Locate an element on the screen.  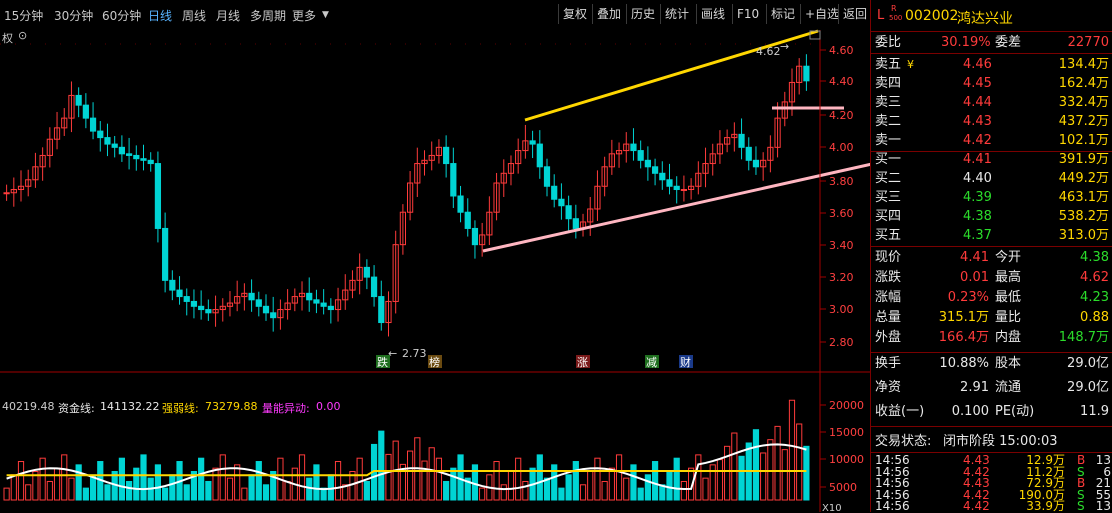
tick-price: 4.42 is located at coordinates (976, 506).